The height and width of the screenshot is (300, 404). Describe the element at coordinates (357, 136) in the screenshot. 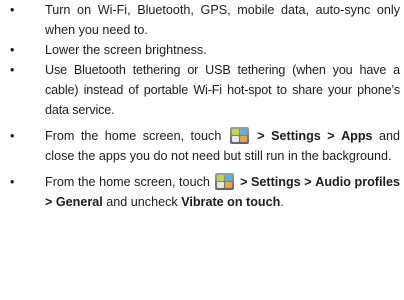

I see `nav-path-apps: Apps` at that location.